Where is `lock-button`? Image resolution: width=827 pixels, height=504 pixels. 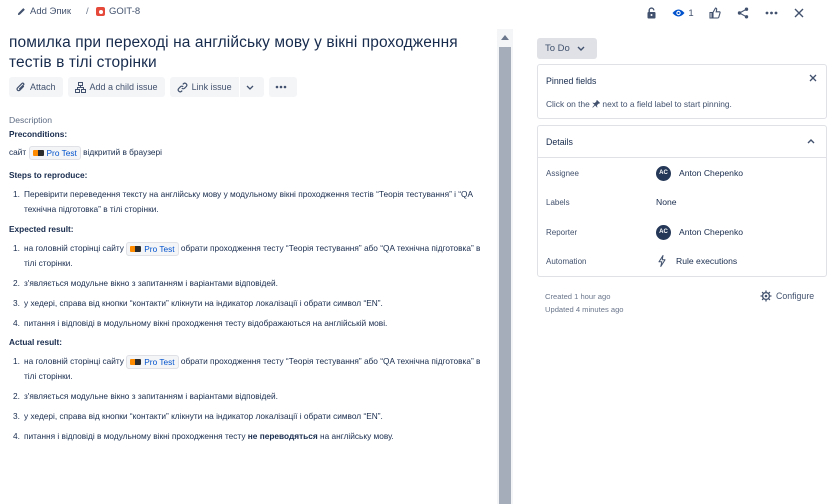
lock-button is located at coordinates (651, 13).